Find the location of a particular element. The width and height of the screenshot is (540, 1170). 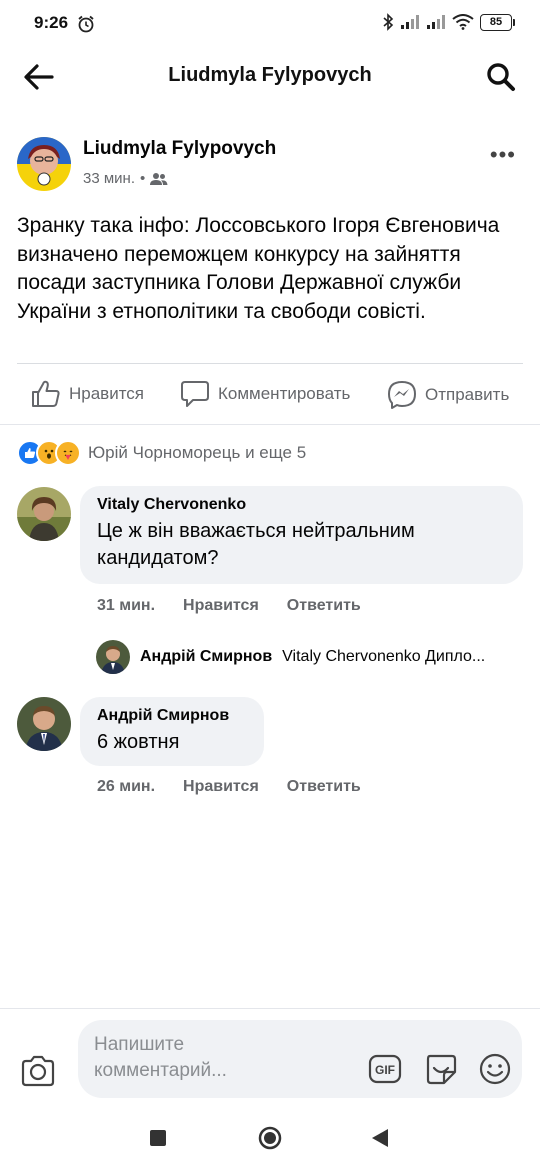

square-icon is located at coordinates (158, 1138).